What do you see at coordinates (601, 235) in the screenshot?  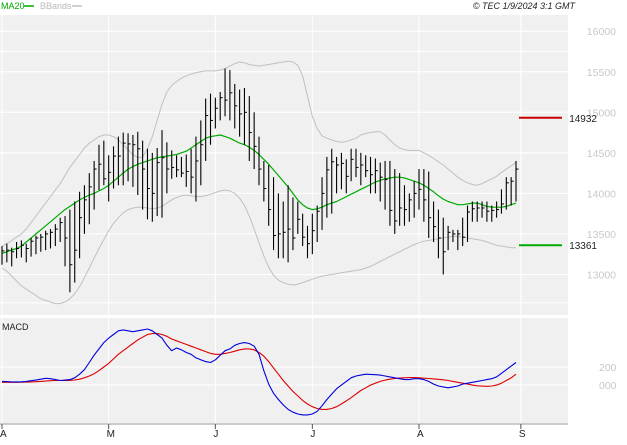 I see `price-y-tick-label: 13500` at bounding box center [601, 235].